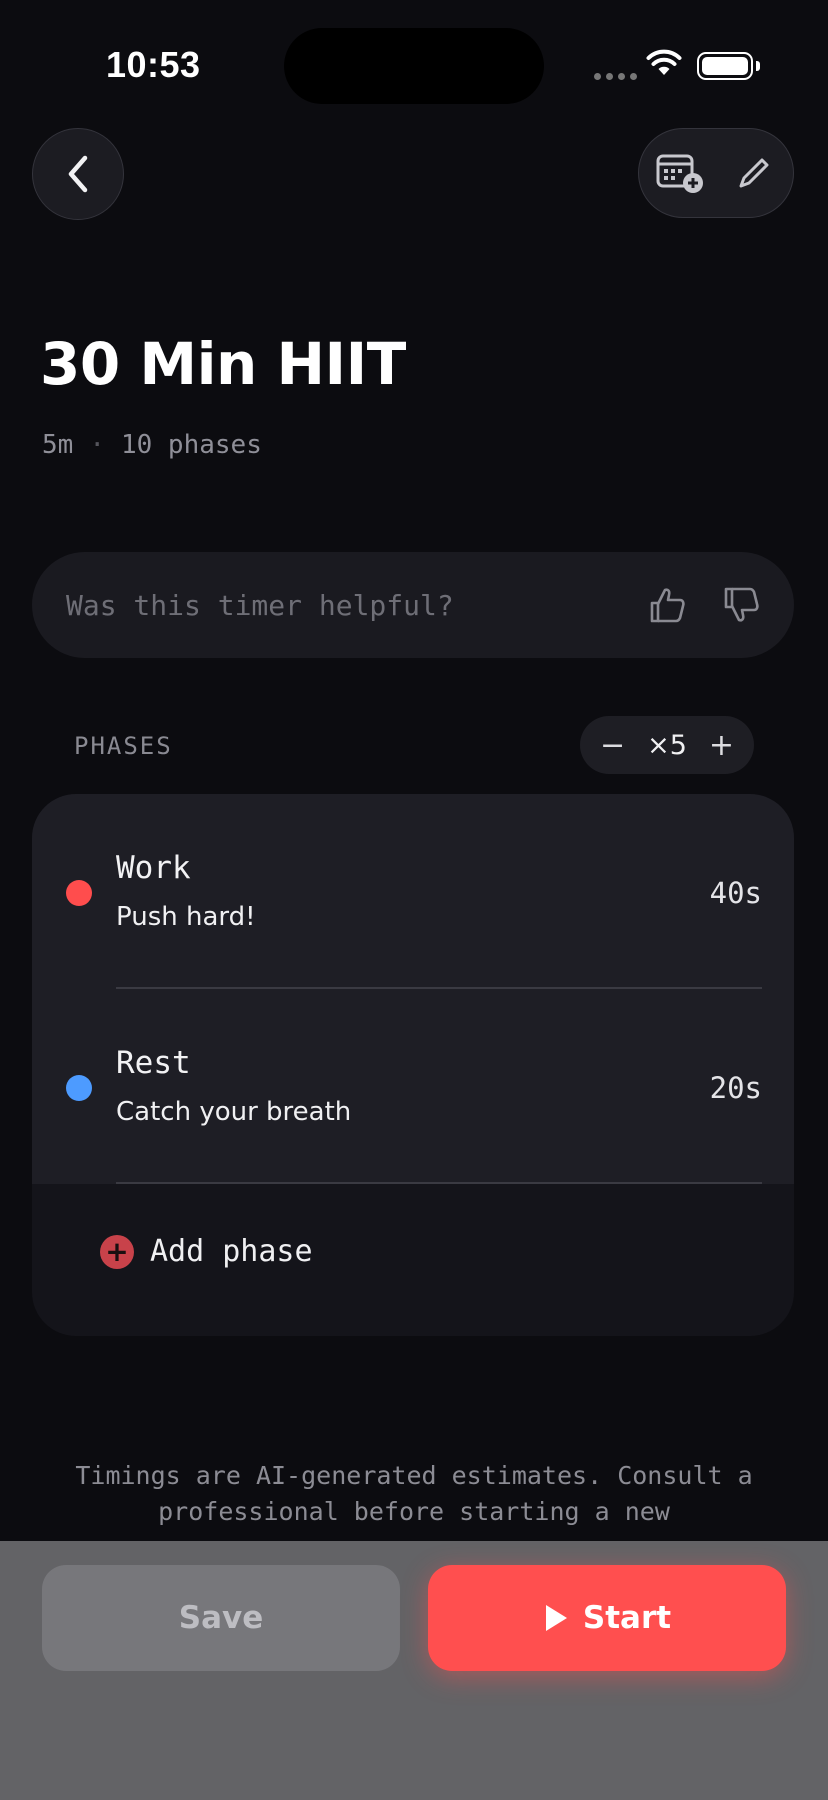 The height and width of the screenshot is (1800, 828). Describe the element at coordinates (439, 1183) in the screenshot. I see `row-divider` at that location.